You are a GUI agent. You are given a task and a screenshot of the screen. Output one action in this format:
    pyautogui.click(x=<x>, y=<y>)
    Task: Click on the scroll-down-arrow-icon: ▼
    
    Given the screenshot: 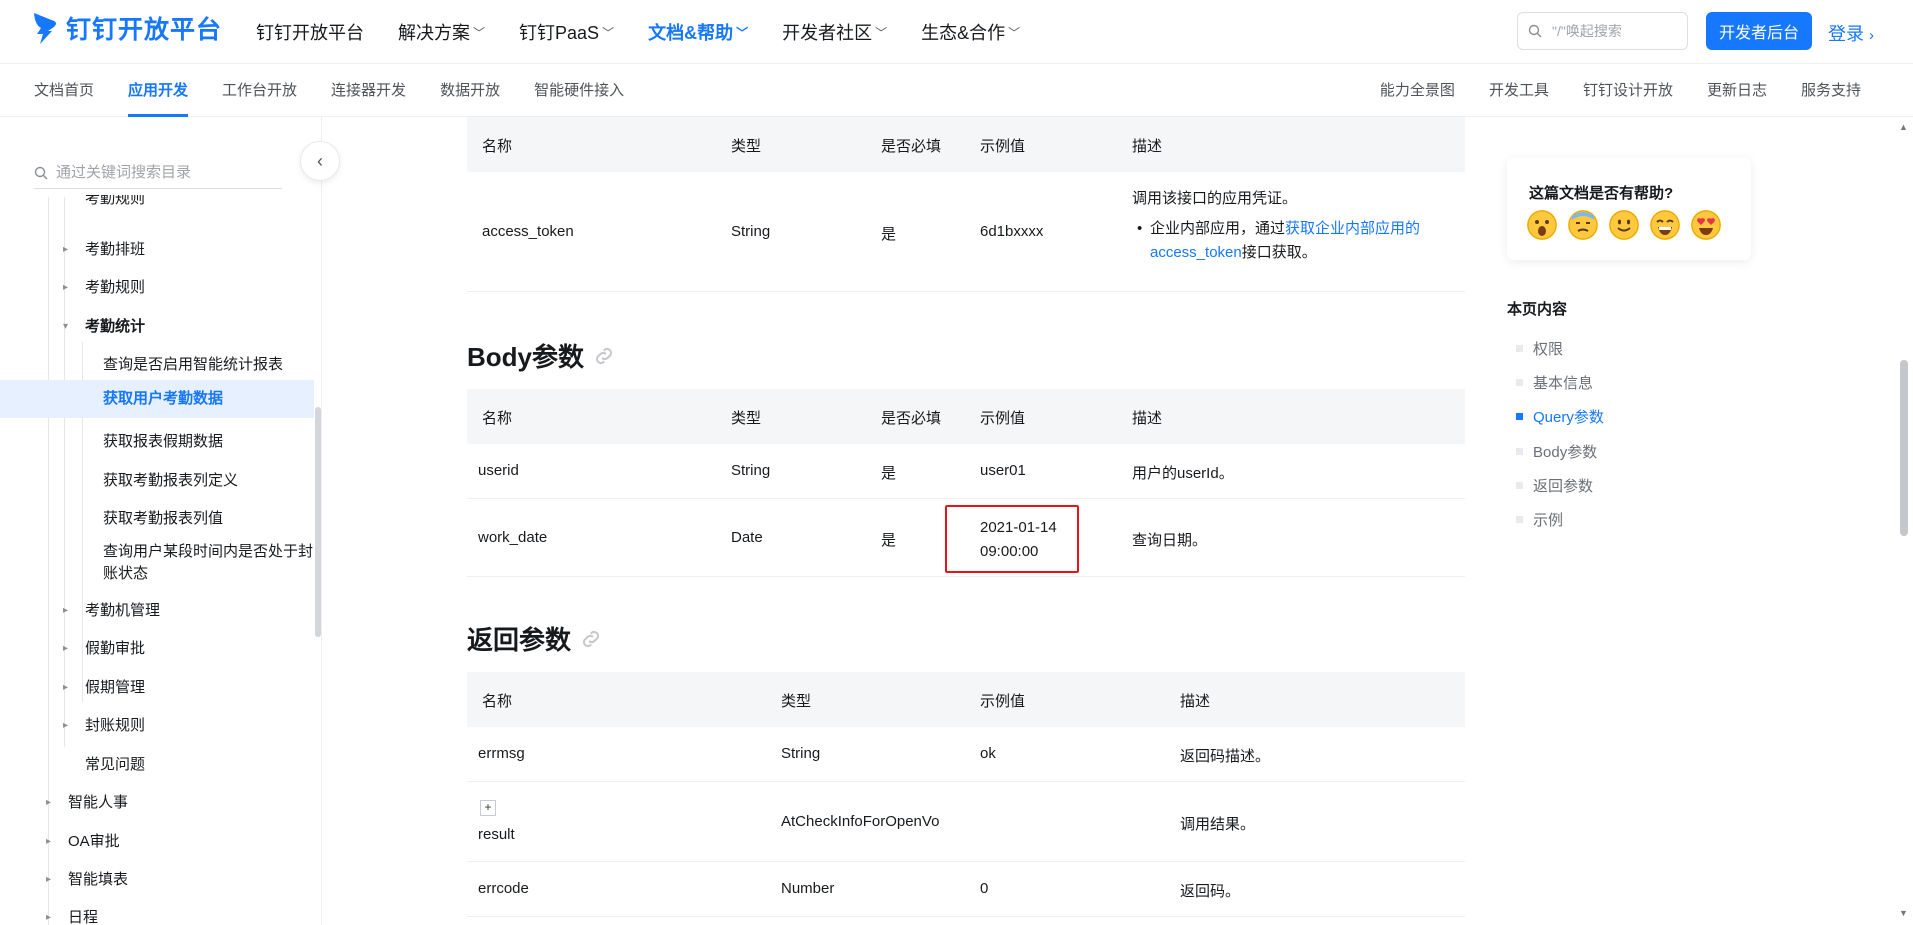 What is the action you would take?
    pyautogui.click(x=1903, y=913)
    